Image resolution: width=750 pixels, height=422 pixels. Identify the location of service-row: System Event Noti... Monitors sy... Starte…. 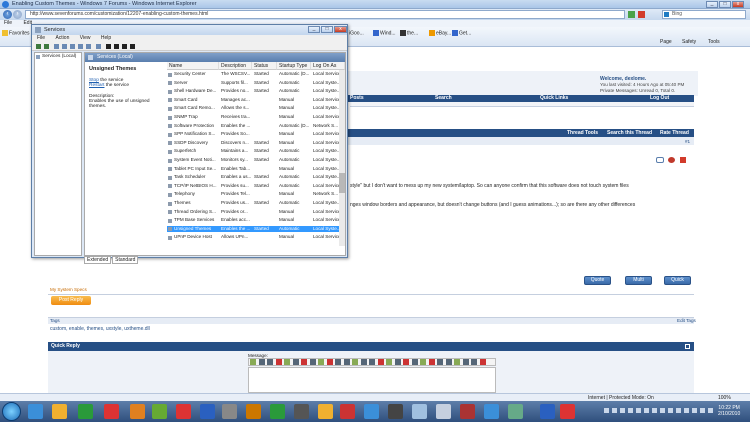
(256, 160).